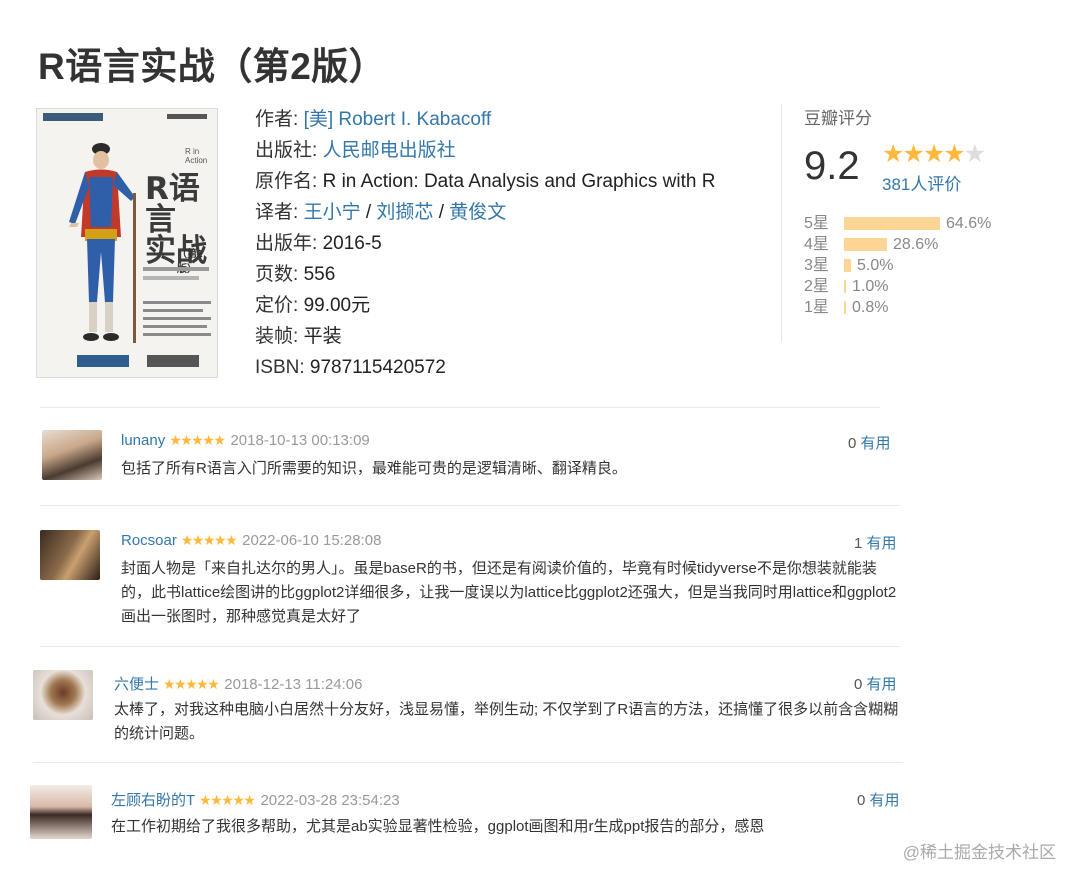 This screenshot has width=1080, height=887. Describe the element at coordinates (477, 212) in the screenshot. I see `translator-link: 黄俊文` at that location.